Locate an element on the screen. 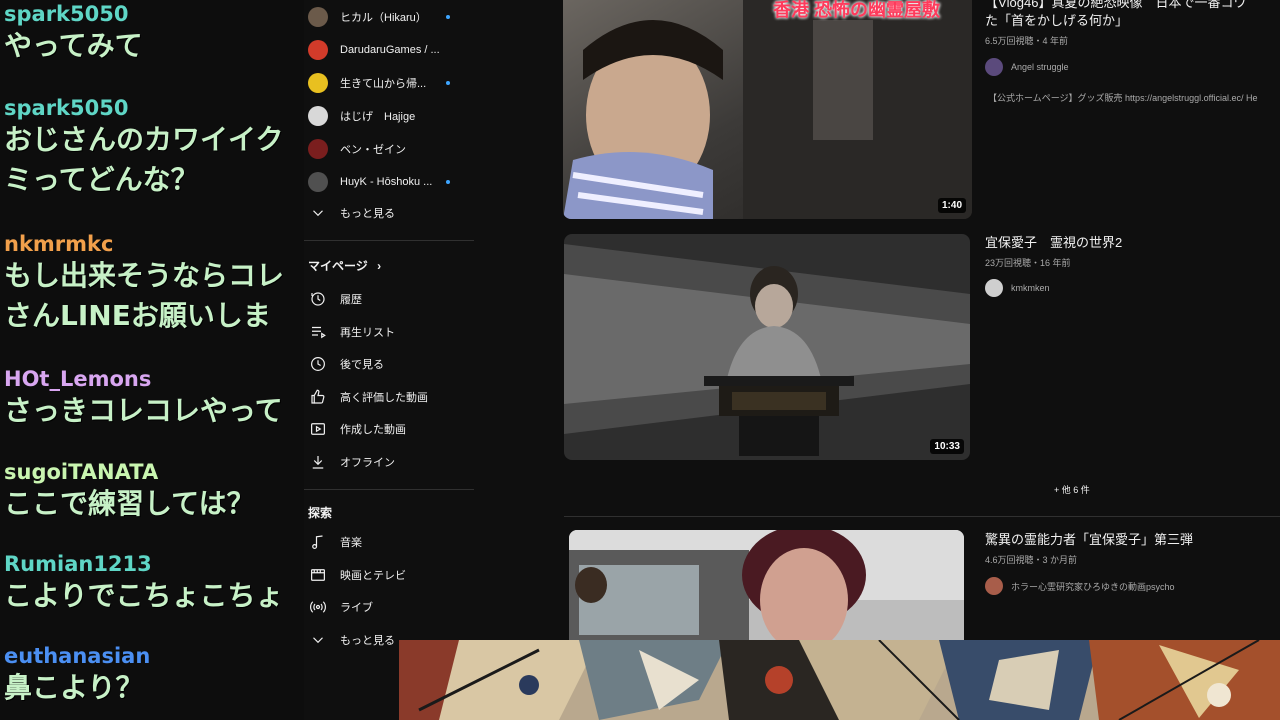  thumbnail-caption: 香港 恐怖の幽霊屋敷 is located at coordinates (857, 10).